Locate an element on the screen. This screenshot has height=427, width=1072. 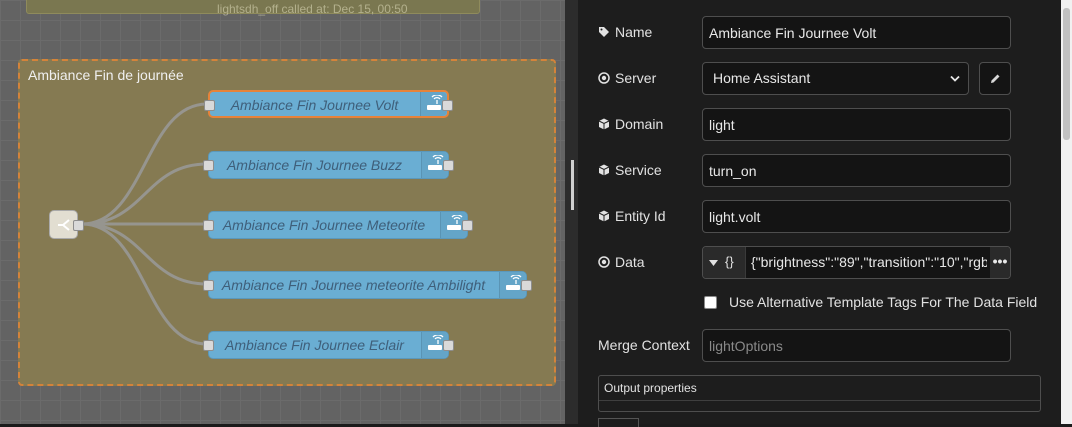
divider is located at coordinates (819, 400).